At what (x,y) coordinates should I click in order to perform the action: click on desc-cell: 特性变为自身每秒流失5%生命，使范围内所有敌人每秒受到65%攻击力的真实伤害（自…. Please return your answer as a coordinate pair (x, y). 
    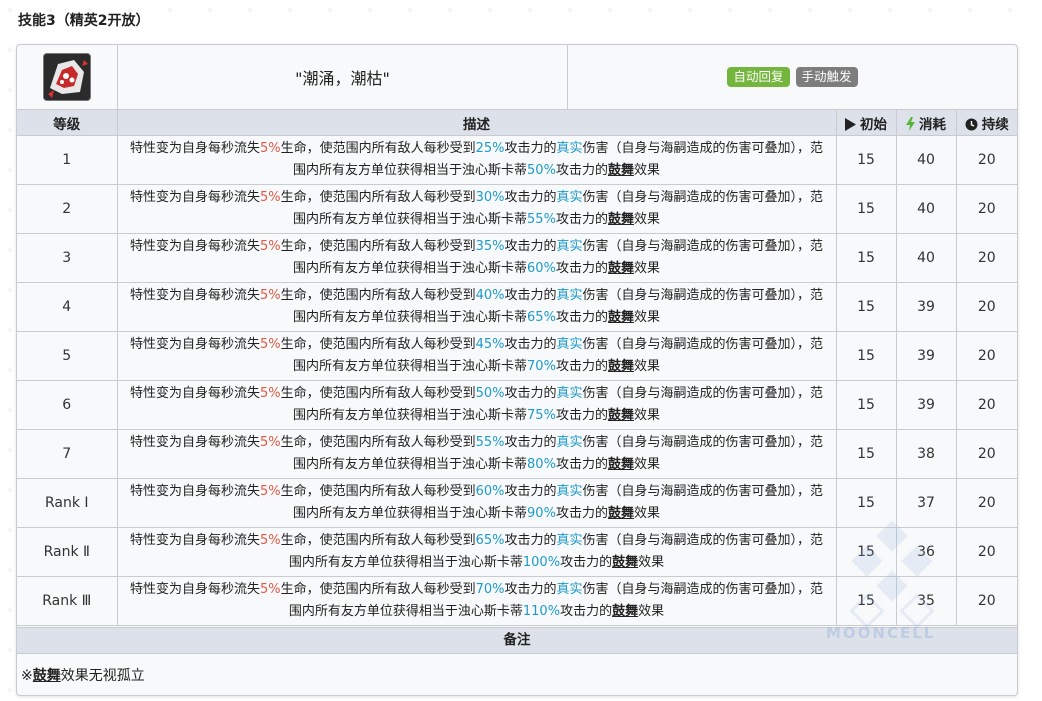
    Looking at the image, I should click on (476, 552).